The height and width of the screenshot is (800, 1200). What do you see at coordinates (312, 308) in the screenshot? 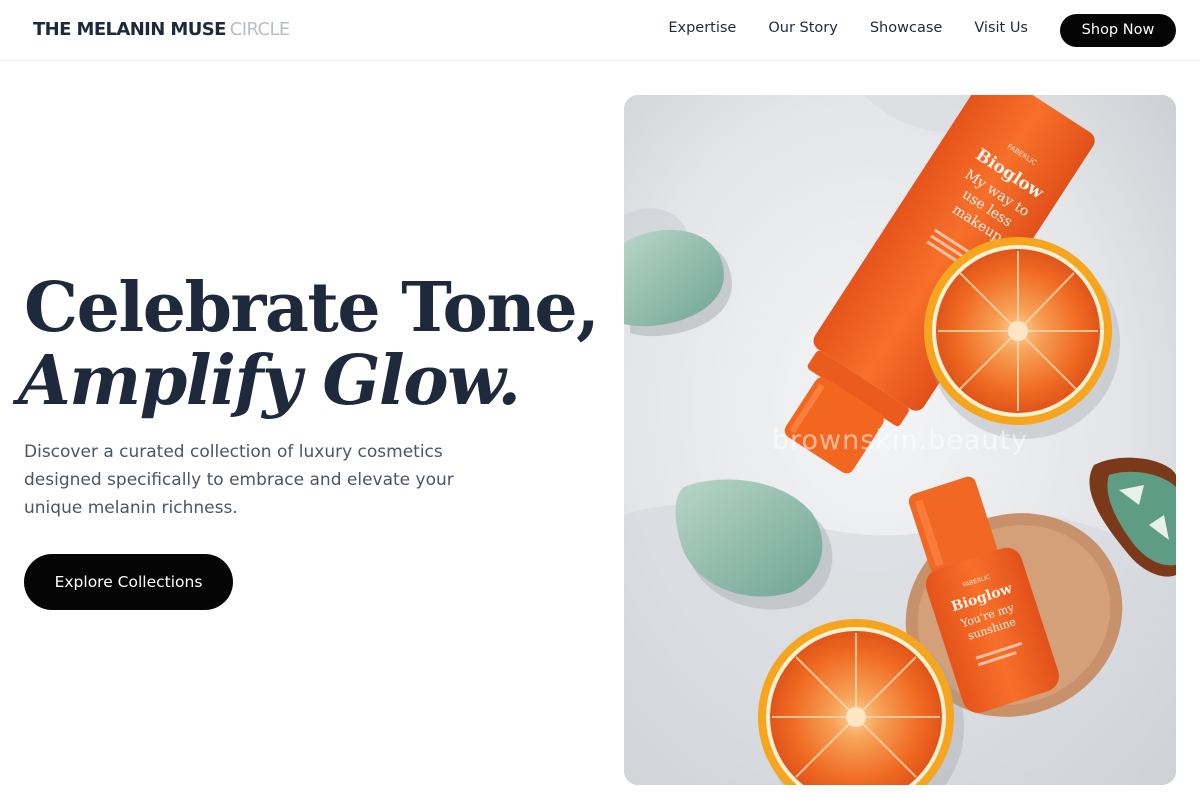
I see `headline-line-1: Celebrate Tone,` at bounding box center [312, 308].